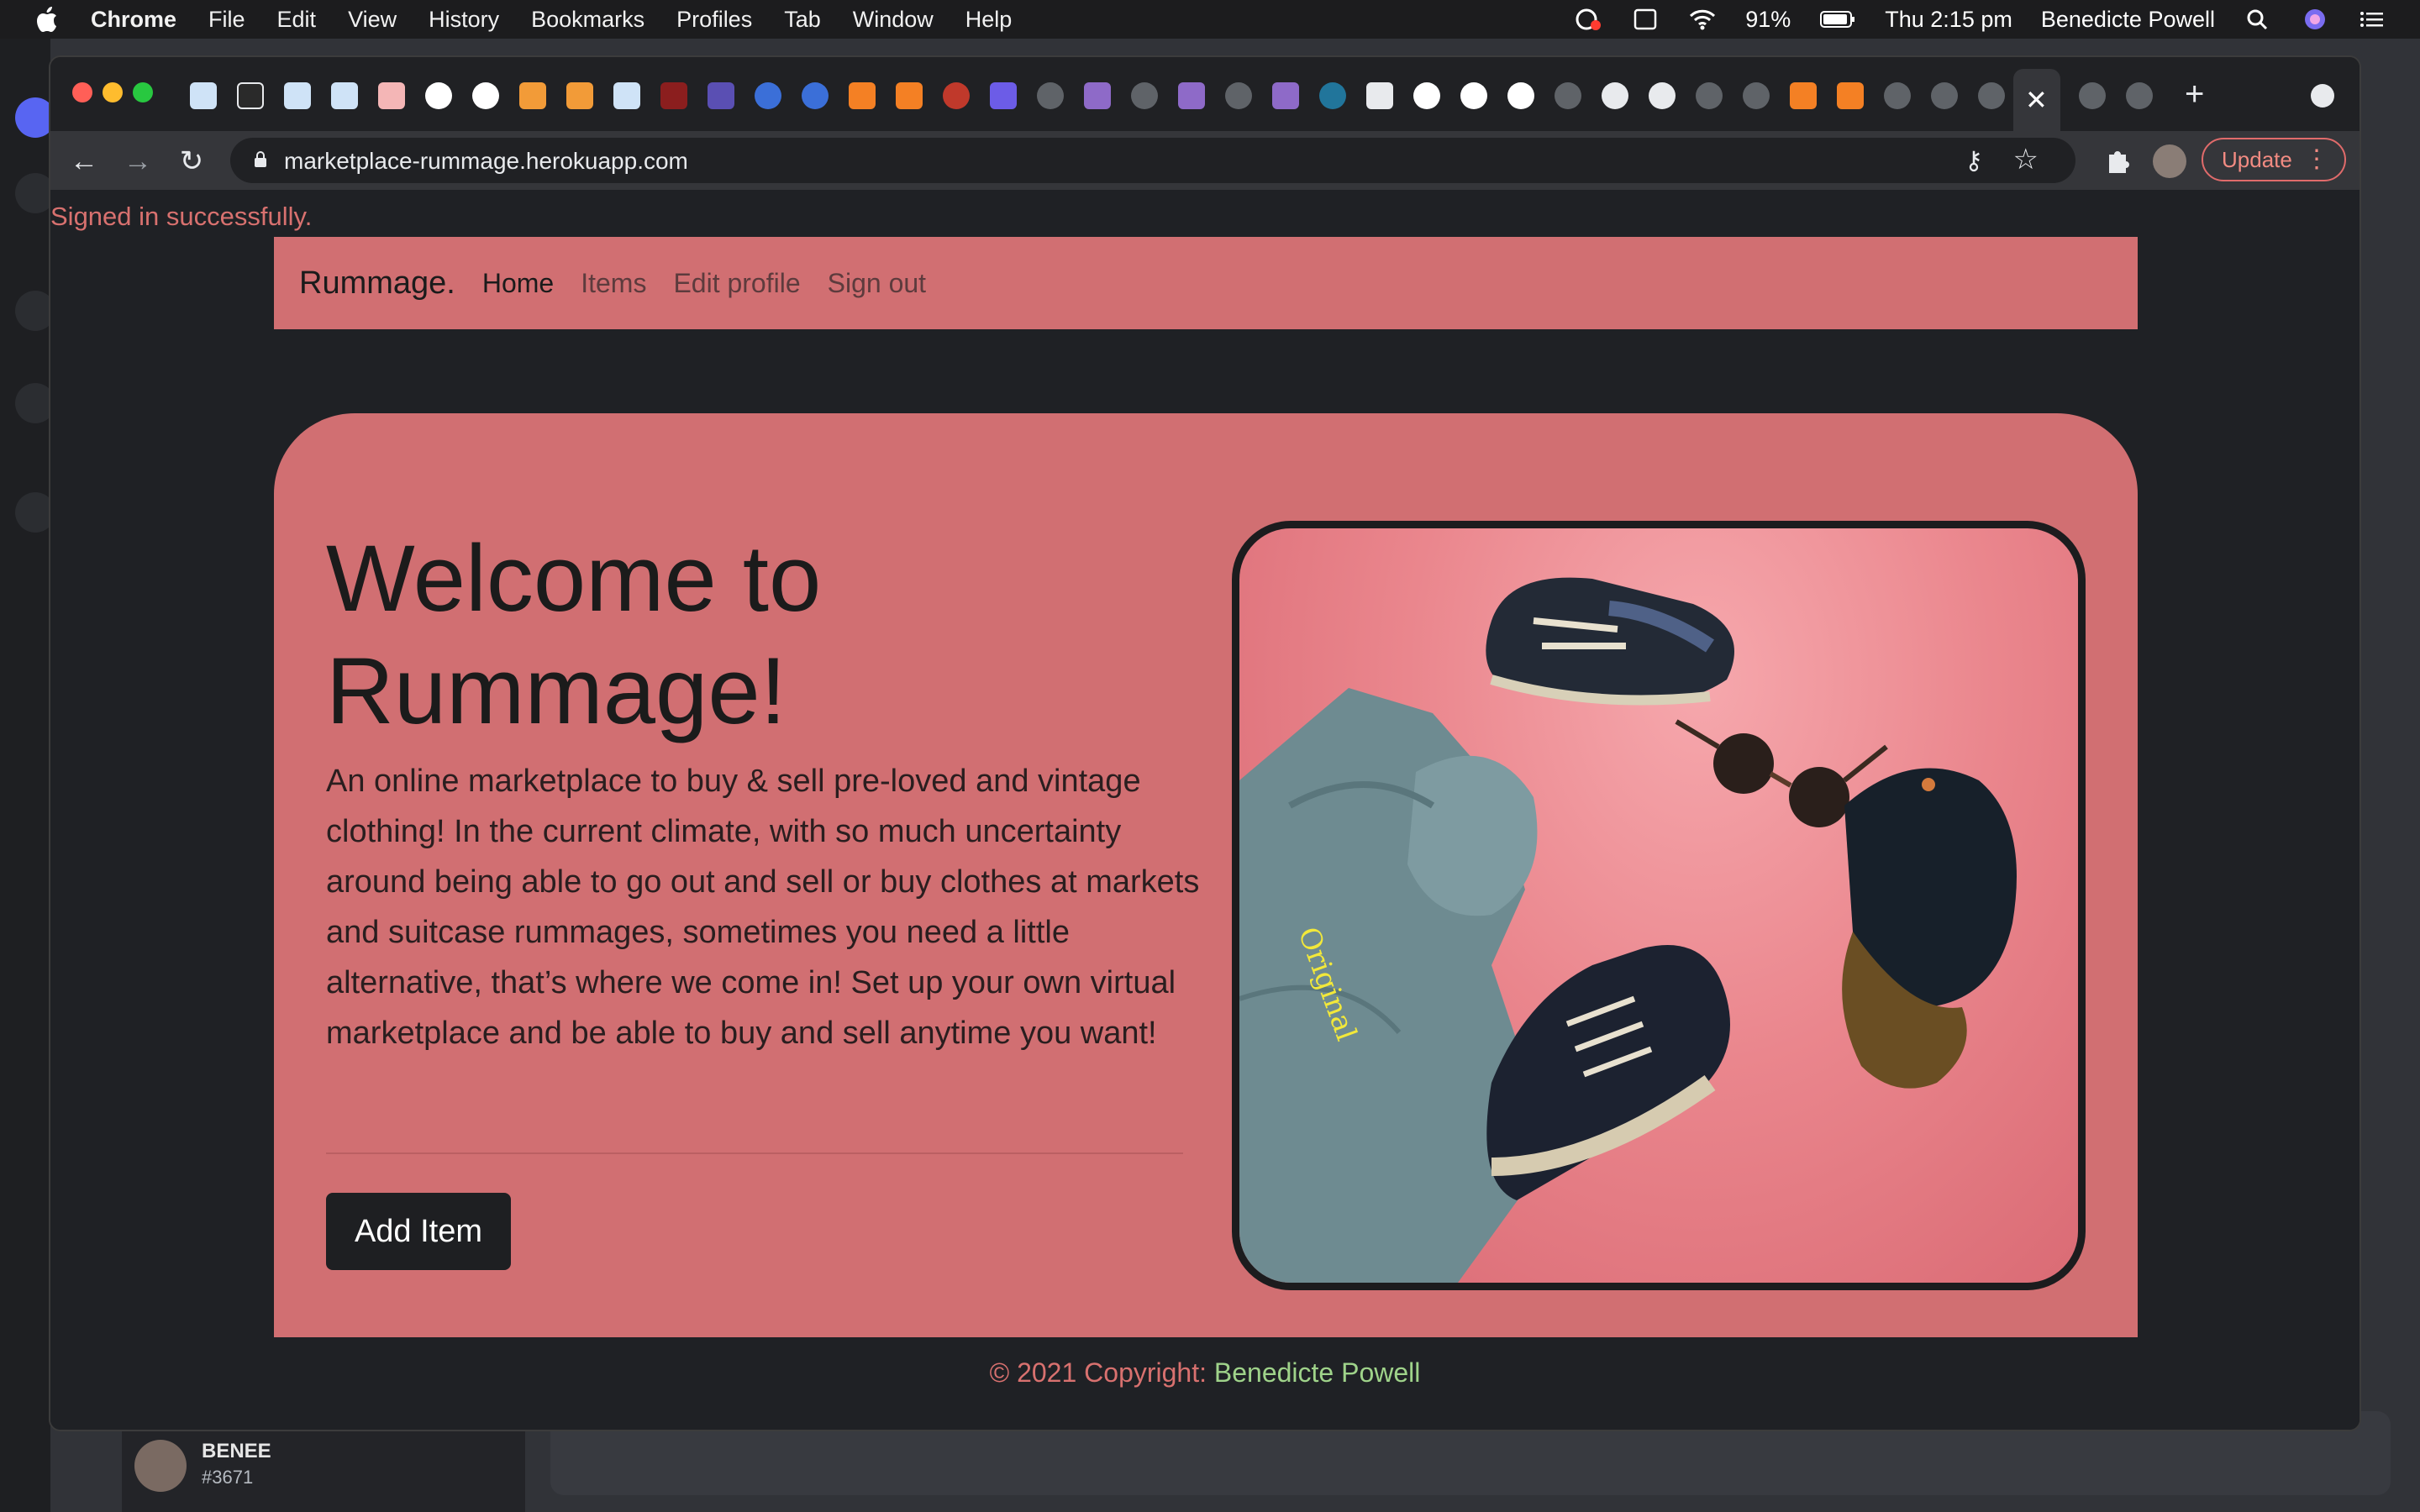 This screenshot has width=2420, height=1512. Describe the element at coordinates (754, 1153) in the screenshot. I see `hero-divider` at that location.